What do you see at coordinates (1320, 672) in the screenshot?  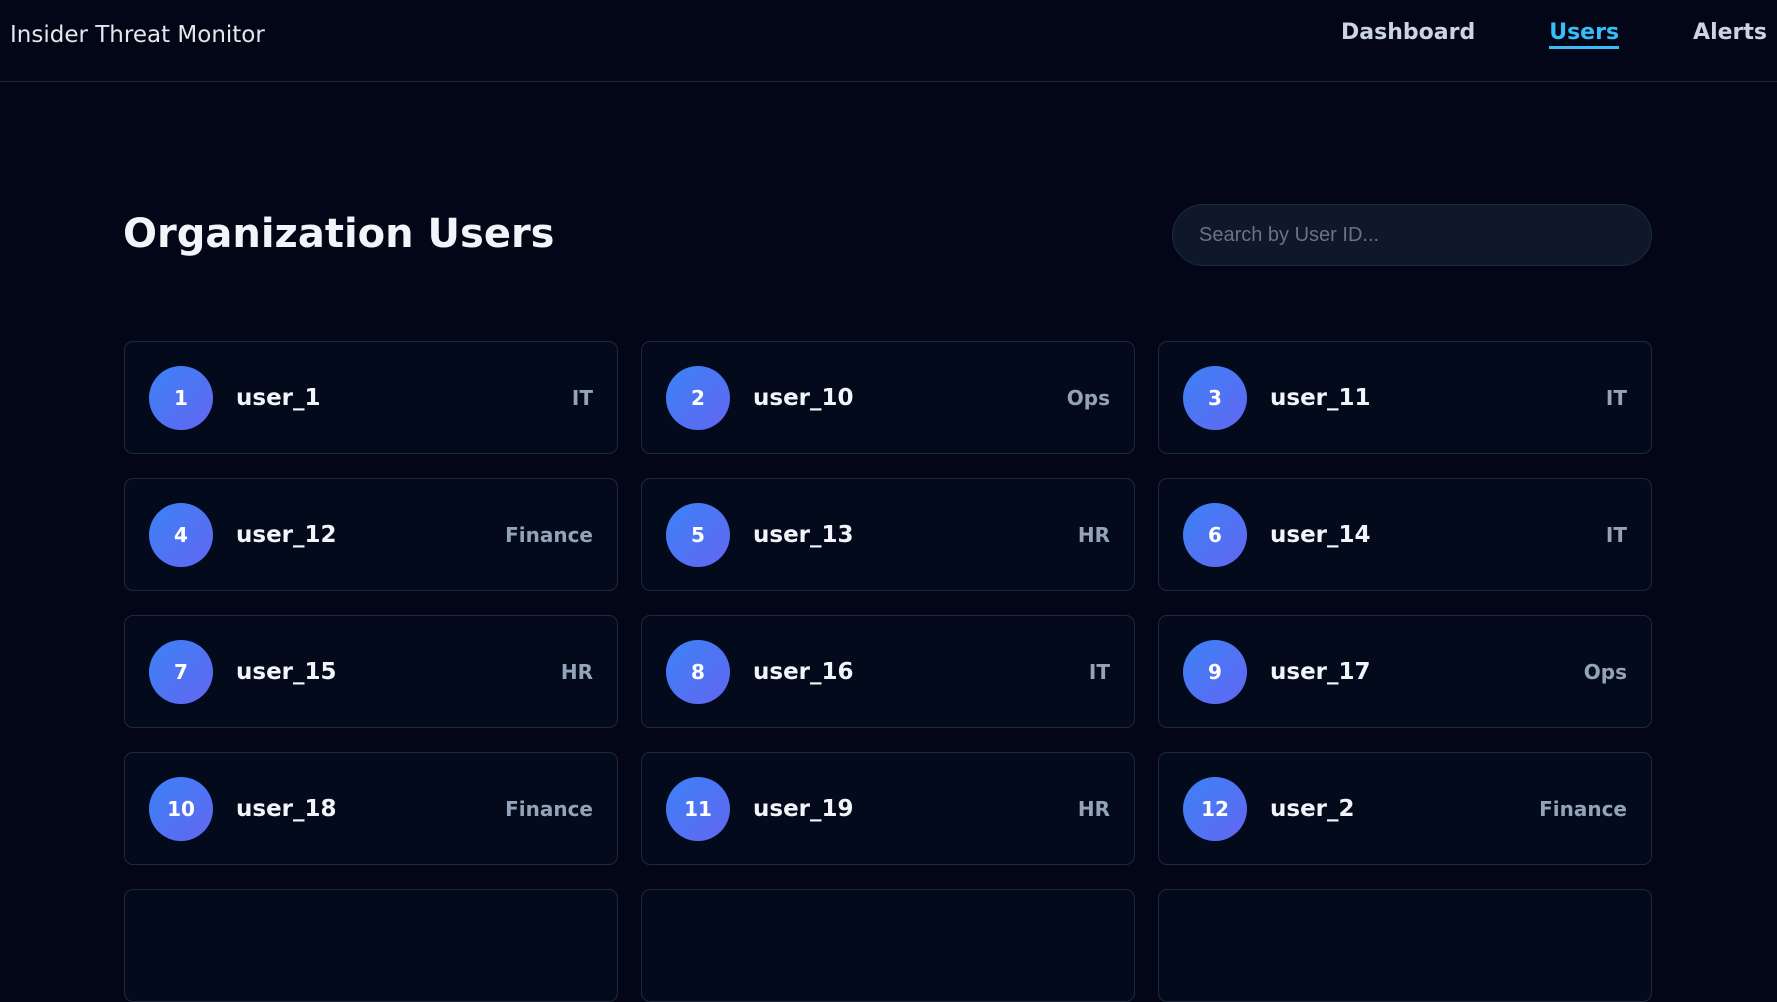 I see `user-name: user_17` at bounding box center [1320, 672].